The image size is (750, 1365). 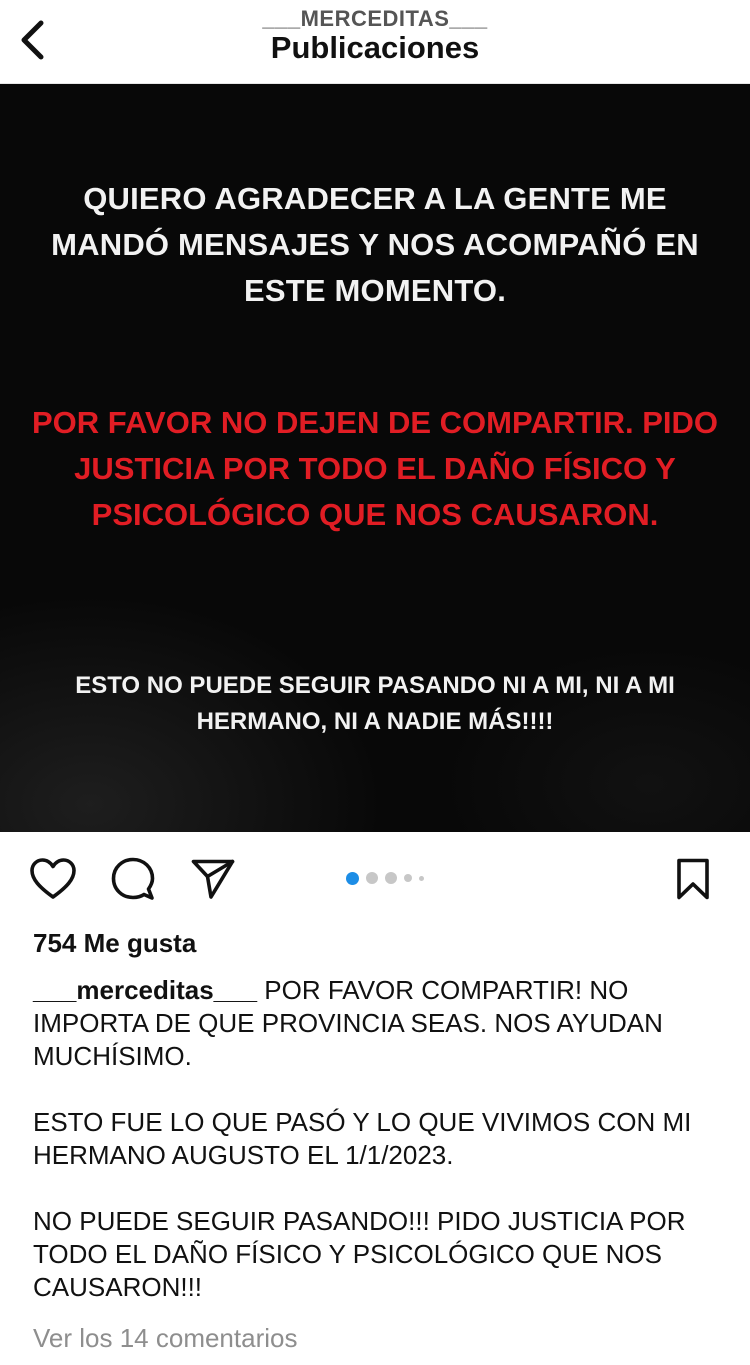 What do you see at coordinates (375, 19) in the screenshot?
I see `profile-username: ___MERCEDITAS___` at bounding box center [375, 19].